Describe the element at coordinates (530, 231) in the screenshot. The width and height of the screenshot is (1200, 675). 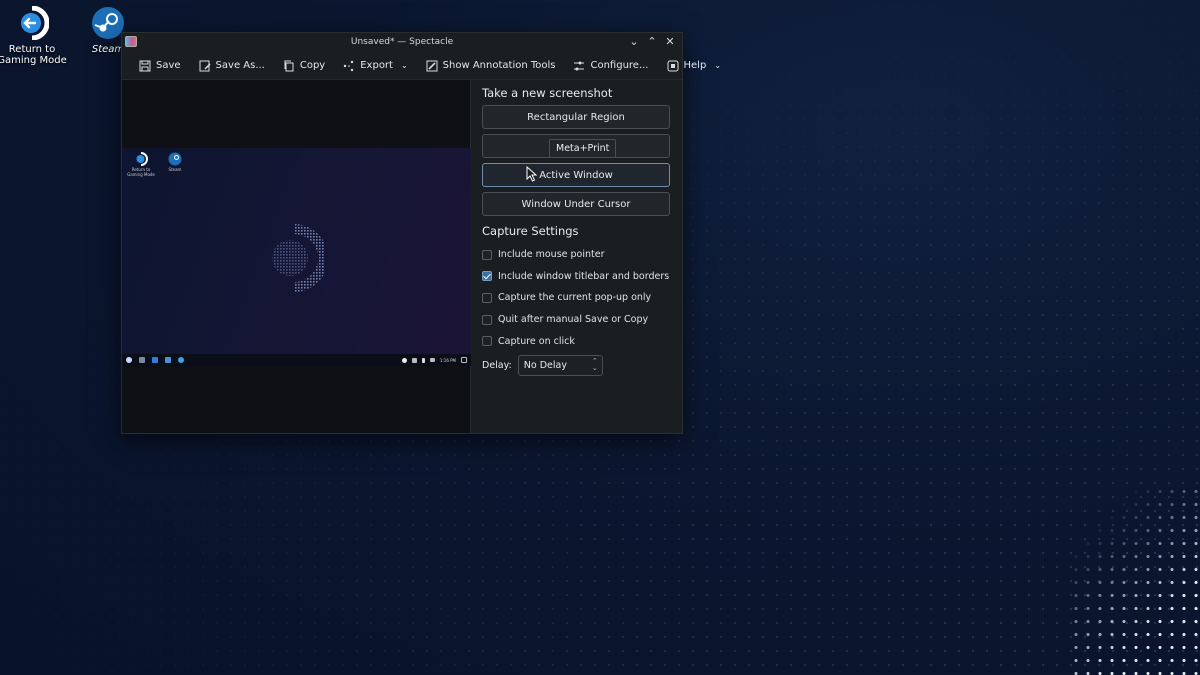
I see `capture-settings-heading: Capture Settings` at that location.